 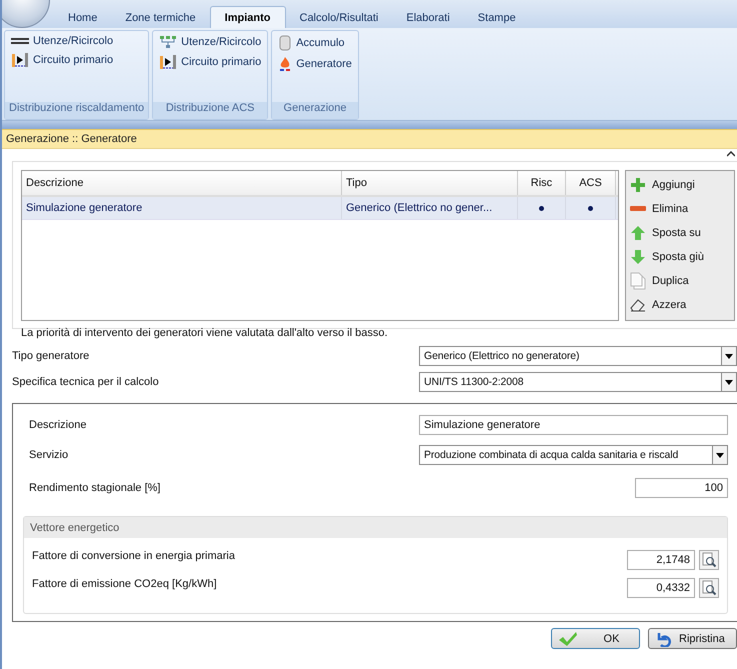 I want to click on dropdown: Produzione combinata di acqua calda sanitaria e riscald, so click(x=573, y=455).